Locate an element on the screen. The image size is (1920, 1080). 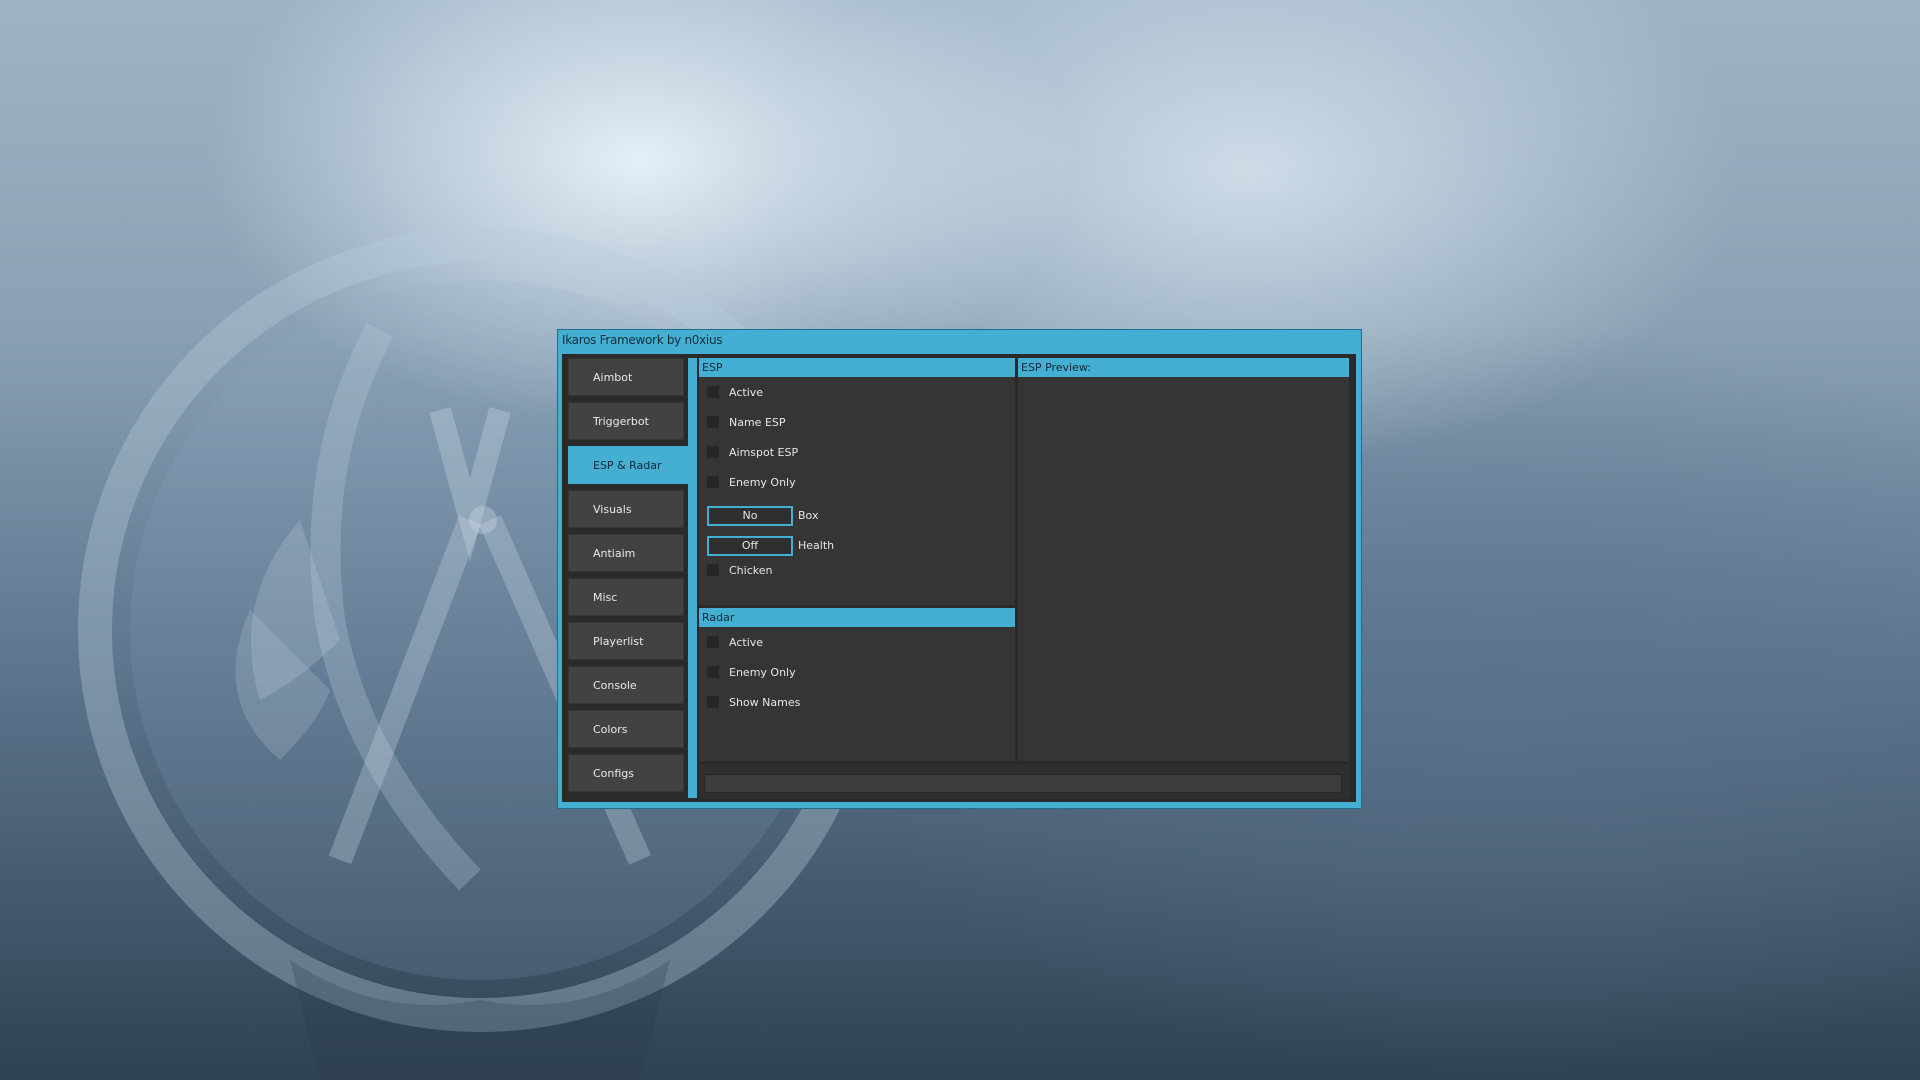
bottom-input-field is located at coordinates (1023, 783).